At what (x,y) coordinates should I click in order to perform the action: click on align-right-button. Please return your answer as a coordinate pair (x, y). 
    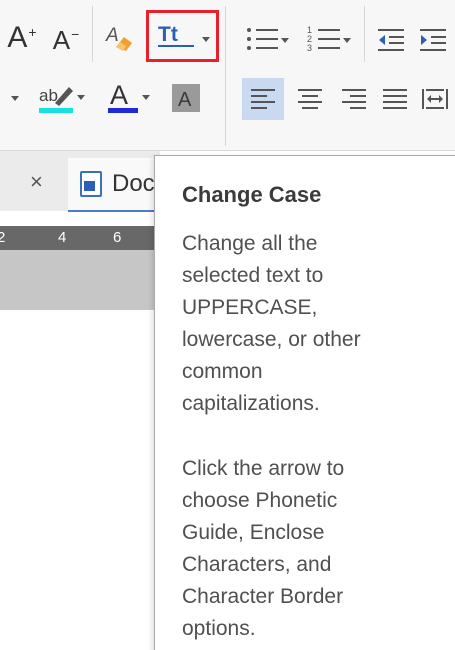
    Looking at the image, I should click on (354, 99).